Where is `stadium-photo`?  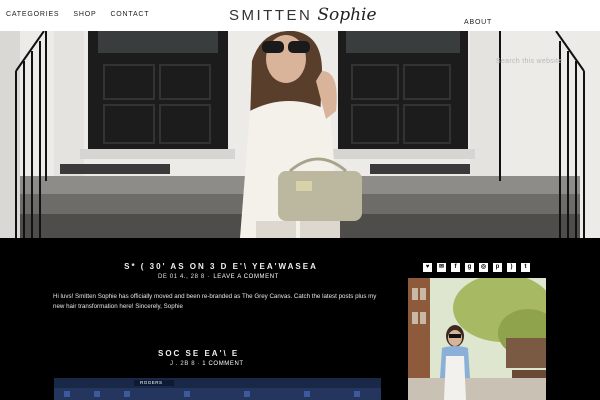 stadium-photo is located at coordinates (217, 389).